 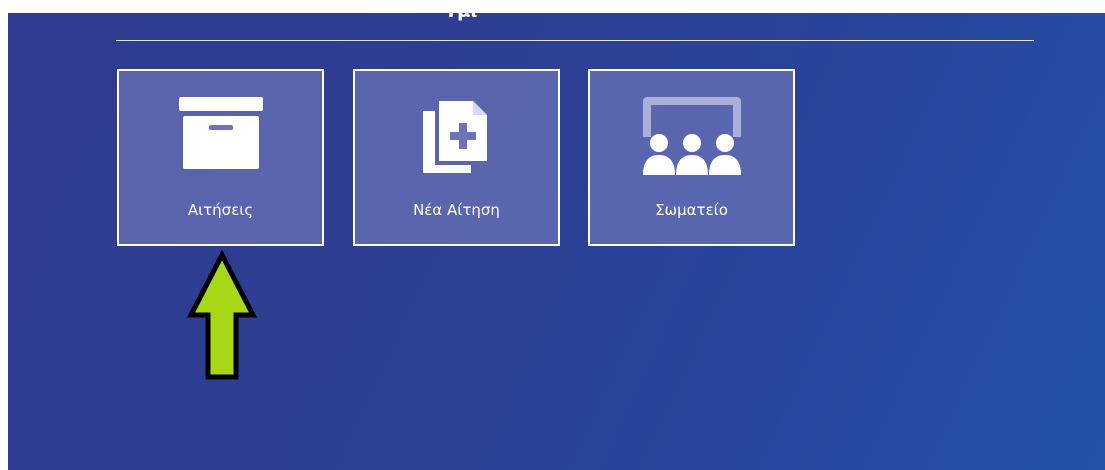 I want to click on tile-applications: Αιτήσεις, so click(x=220, y=157).